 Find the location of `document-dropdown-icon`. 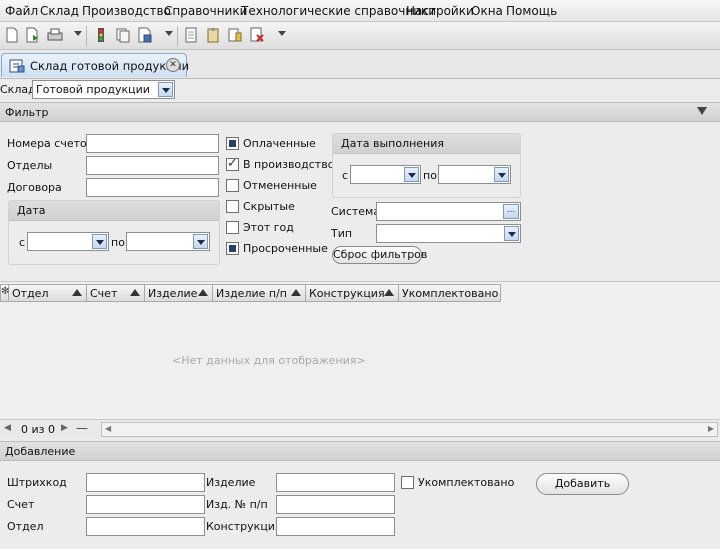

document-dropdown-icon is located at coordinates (169, 33).